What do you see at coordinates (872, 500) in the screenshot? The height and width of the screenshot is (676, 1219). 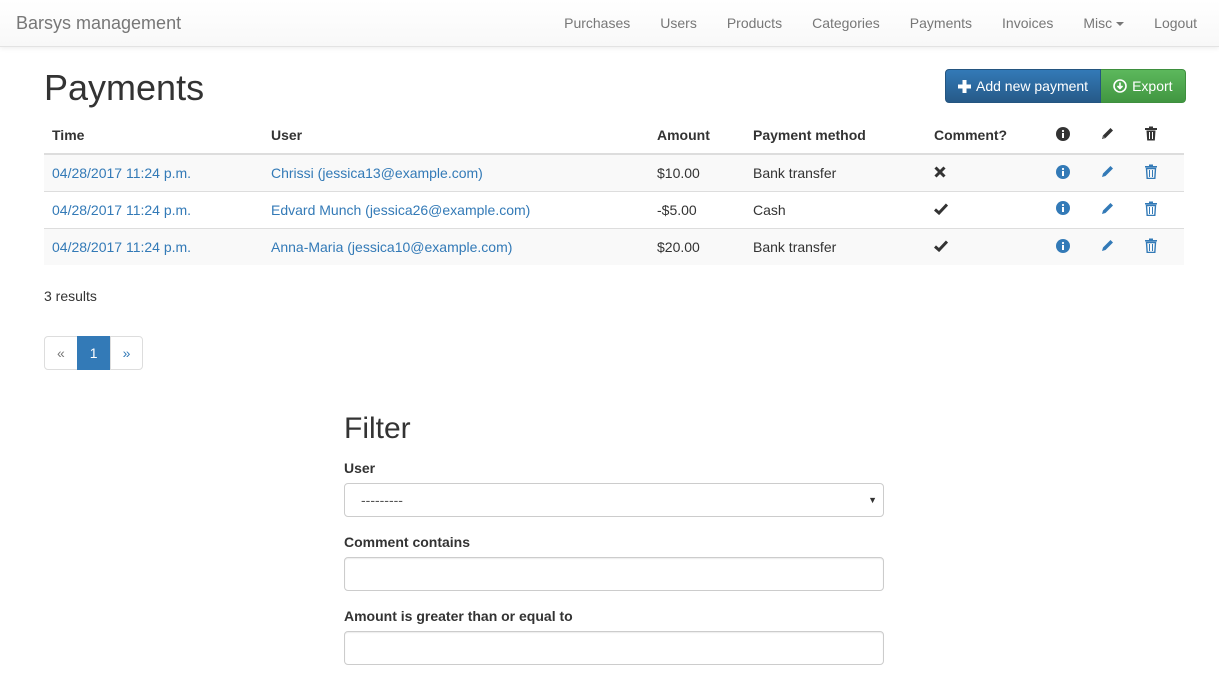 I see `select-arrow-icon: ▼` at bounding box center [872, 500].